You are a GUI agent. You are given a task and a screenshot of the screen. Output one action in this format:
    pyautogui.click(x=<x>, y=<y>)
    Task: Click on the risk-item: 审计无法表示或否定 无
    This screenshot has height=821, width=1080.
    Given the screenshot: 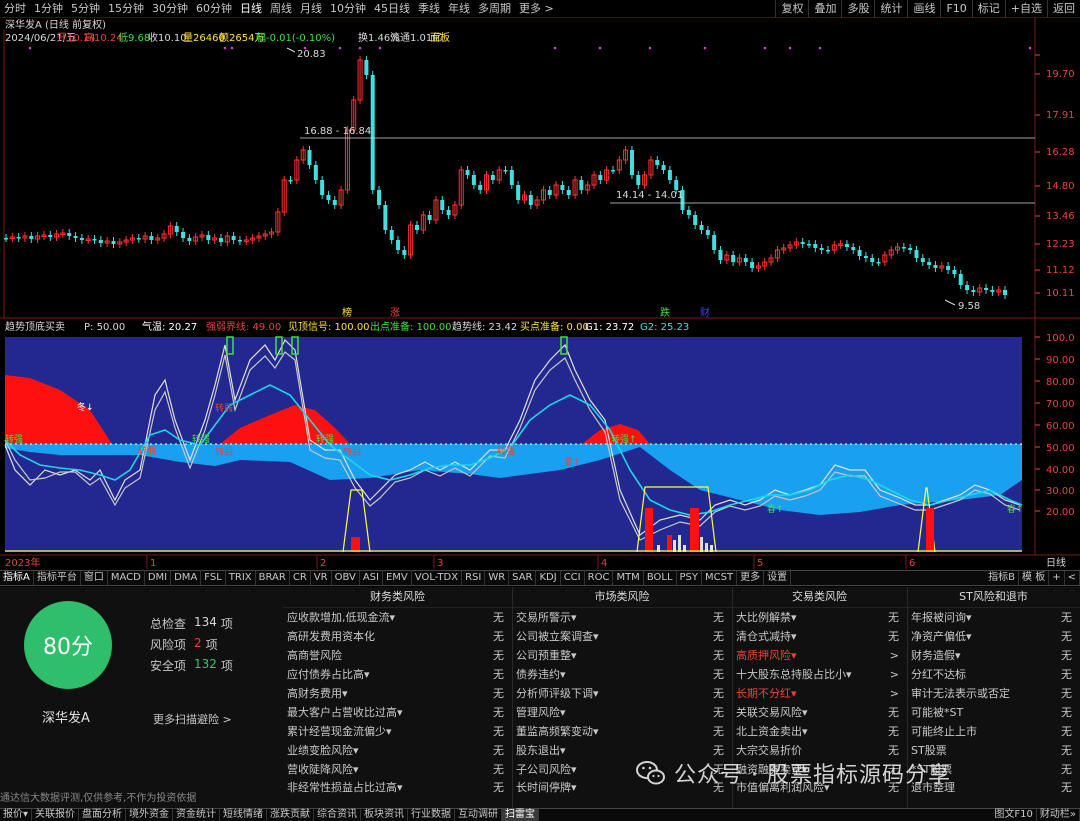 What is the action you would take?
    pyautogui.click(x=993, y=693)
    